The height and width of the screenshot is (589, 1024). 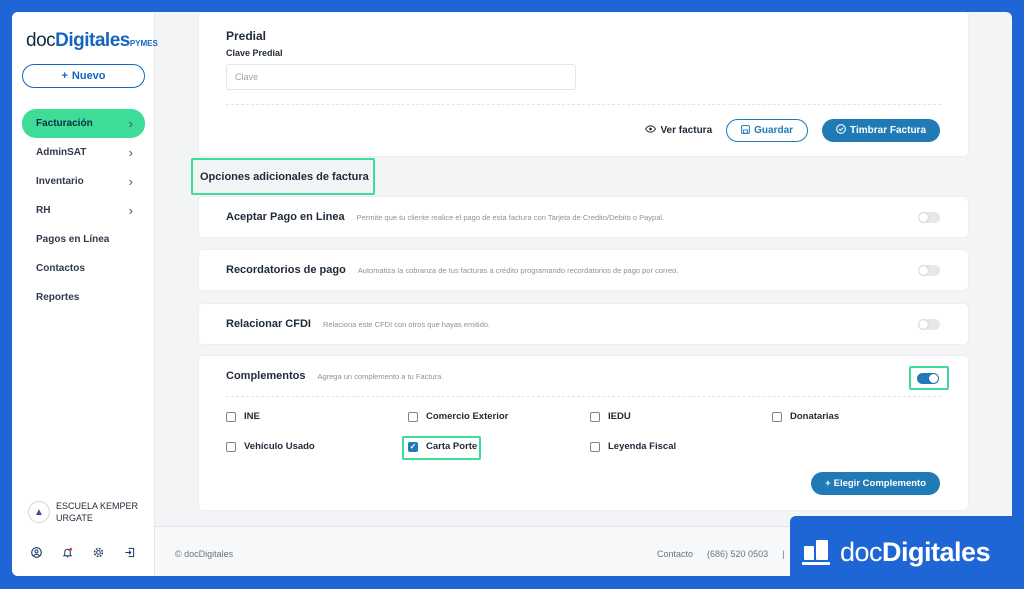 What do you see at coordinates (252, 416) in the screenshot?
I see `checkbox-label: INE` at bounding box center [252, 416].